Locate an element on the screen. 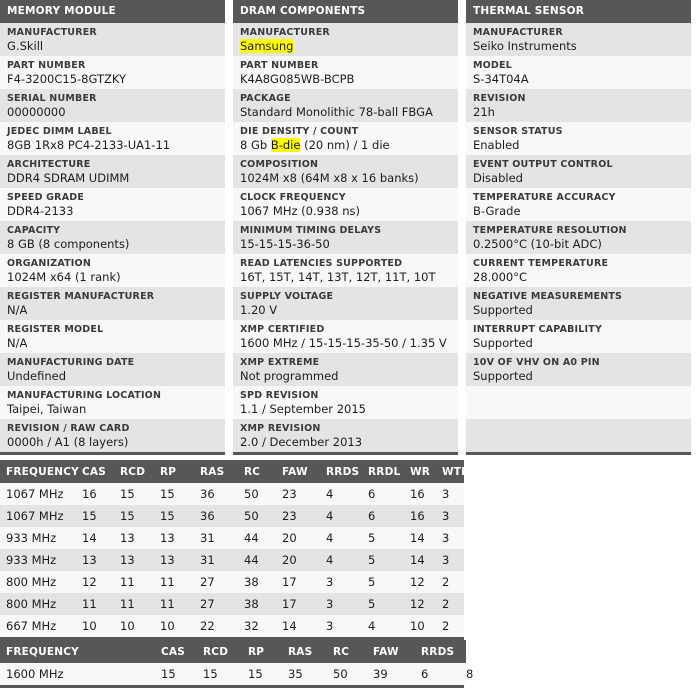 Image resolution: width=699 pixels, height=688 pixels. timing-cell: 4 is located at coordinates (341, 494).